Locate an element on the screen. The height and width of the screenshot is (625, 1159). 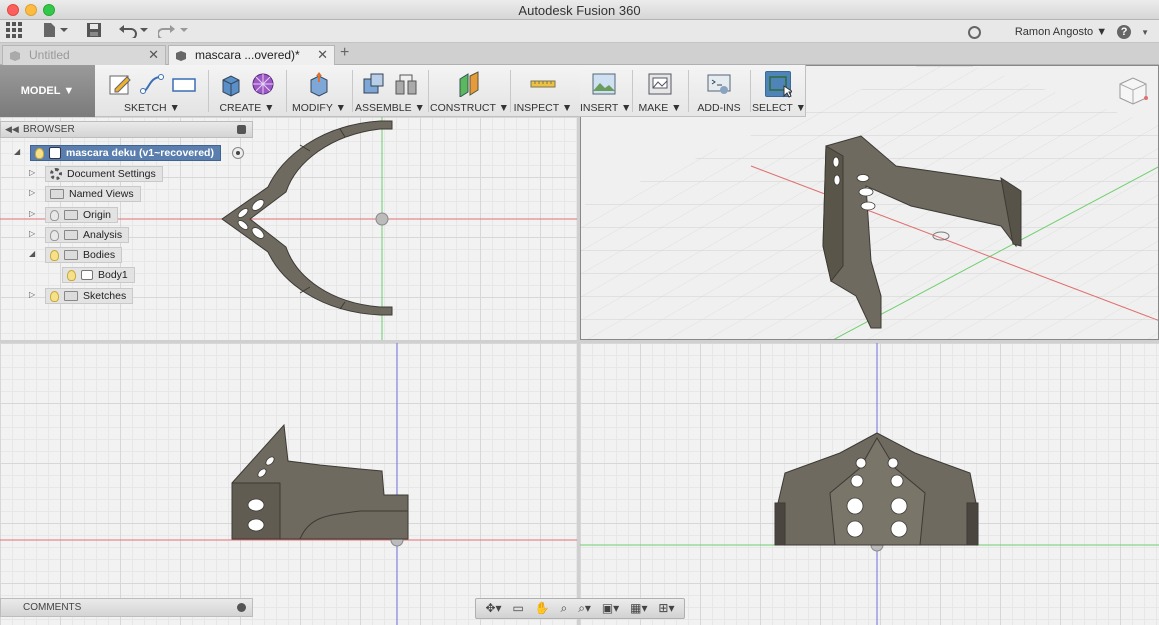
tab-mascara: mascara ...overed)* ✕ is located at coordinates (251, 55).